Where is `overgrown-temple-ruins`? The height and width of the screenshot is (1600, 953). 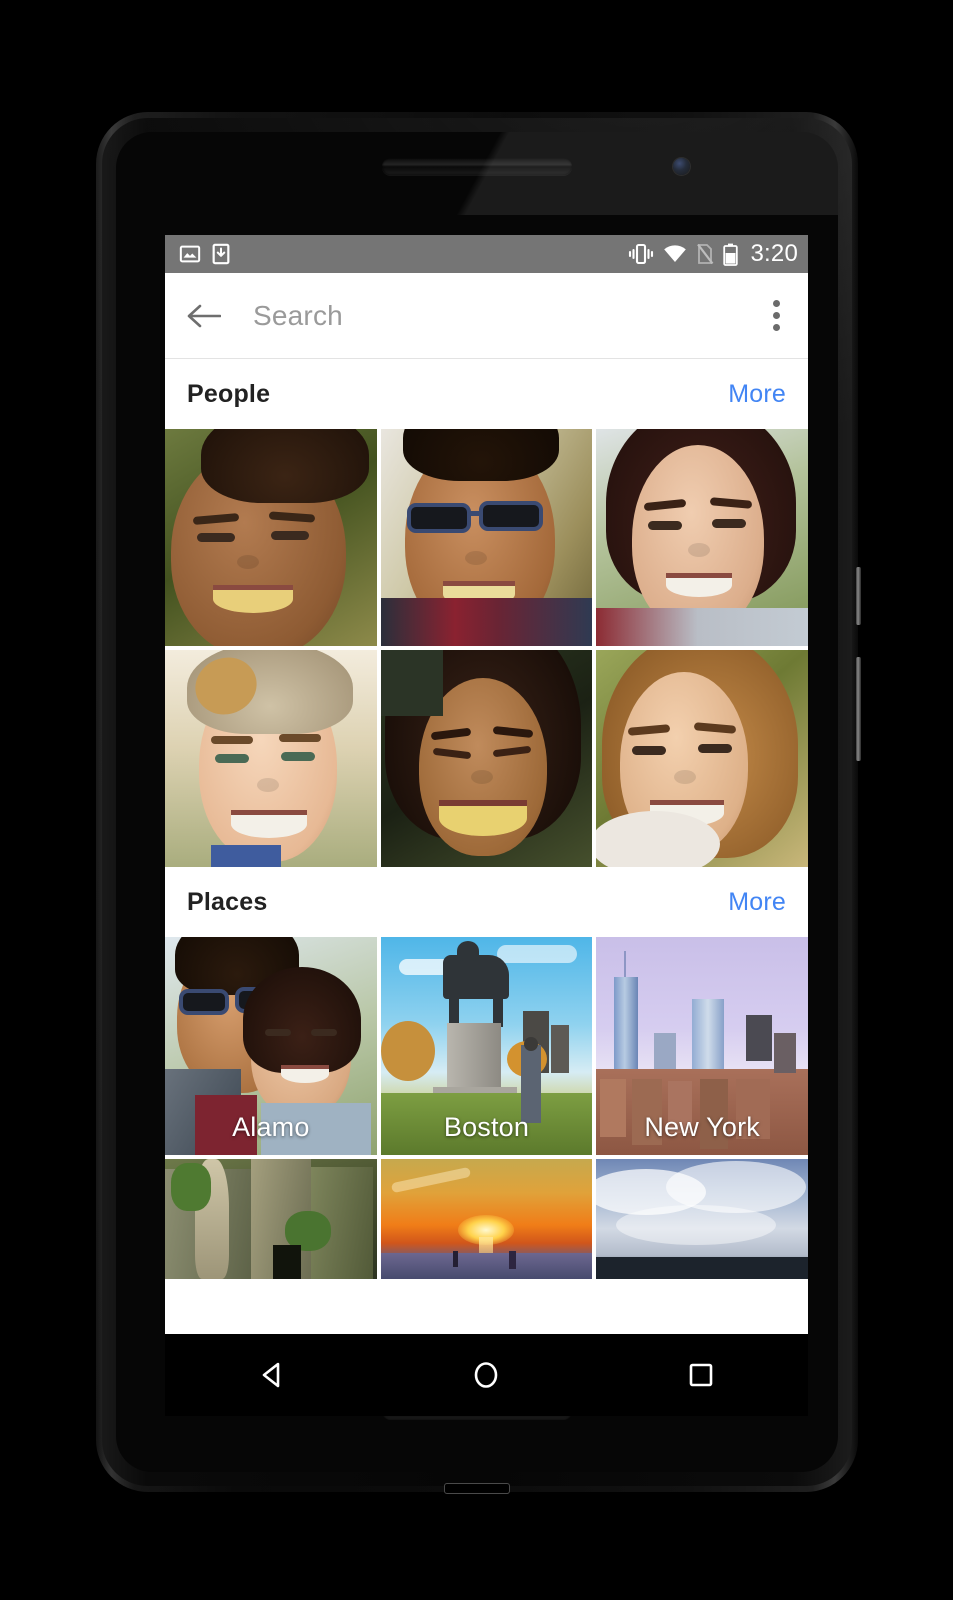 overgrown-temple-ruins is located at coordinates (271, 1219).